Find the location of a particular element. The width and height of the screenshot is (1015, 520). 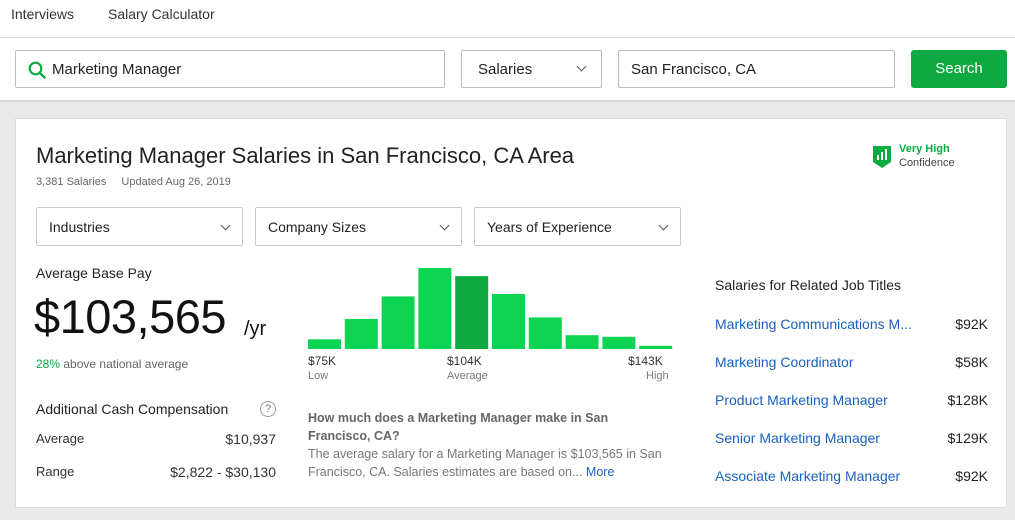

histogram-bar-average is located at coordinates (472, 312).